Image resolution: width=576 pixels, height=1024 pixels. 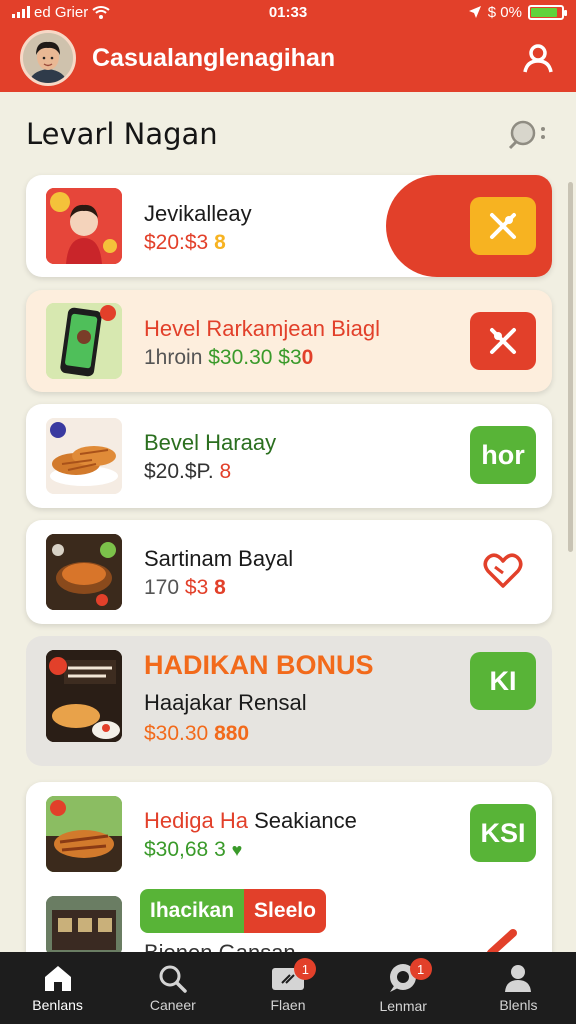 I want to click on item-price-value: $30.30 $3, so click(x=255, y=357).